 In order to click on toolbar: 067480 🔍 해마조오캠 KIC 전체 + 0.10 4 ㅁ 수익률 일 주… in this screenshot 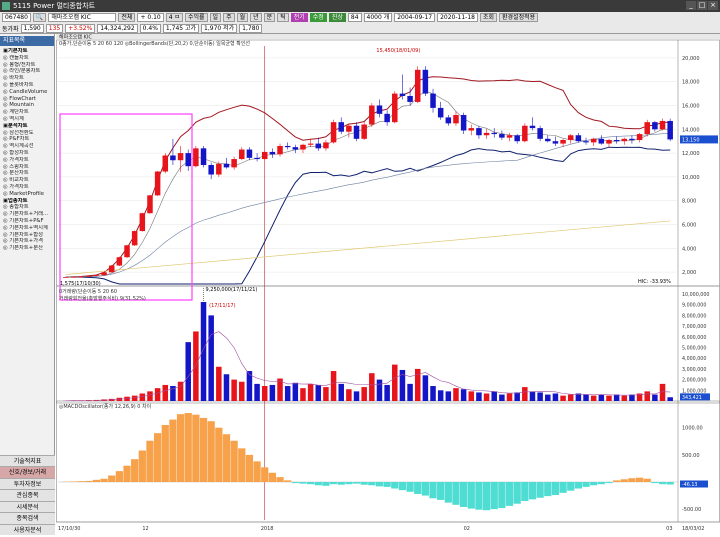, I will do `click(360, 23)`.